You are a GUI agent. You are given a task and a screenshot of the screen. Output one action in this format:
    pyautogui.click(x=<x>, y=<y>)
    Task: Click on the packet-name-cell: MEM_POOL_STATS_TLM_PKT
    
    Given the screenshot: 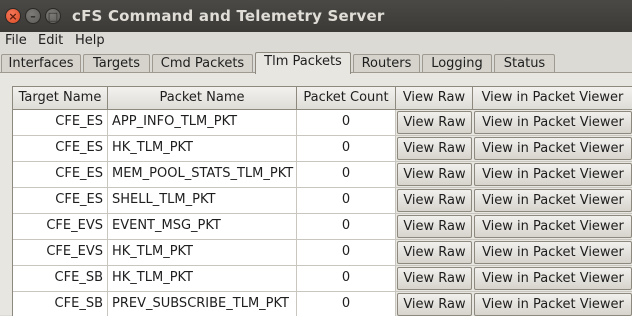 What is the action you would take?
    pyautogui.click(x=202, y=175)
    